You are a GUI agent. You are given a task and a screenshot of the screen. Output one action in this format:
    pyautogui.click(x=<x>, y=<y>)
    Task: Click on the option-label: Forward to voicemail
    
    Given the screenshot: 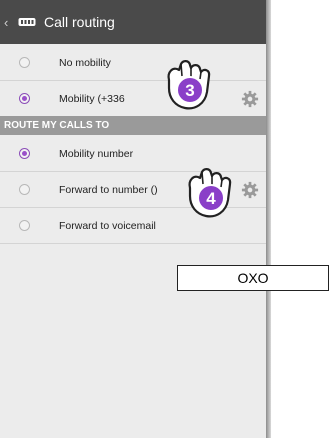 What is the action you would take?
    pyautogui.click(x=107, y=225)
    